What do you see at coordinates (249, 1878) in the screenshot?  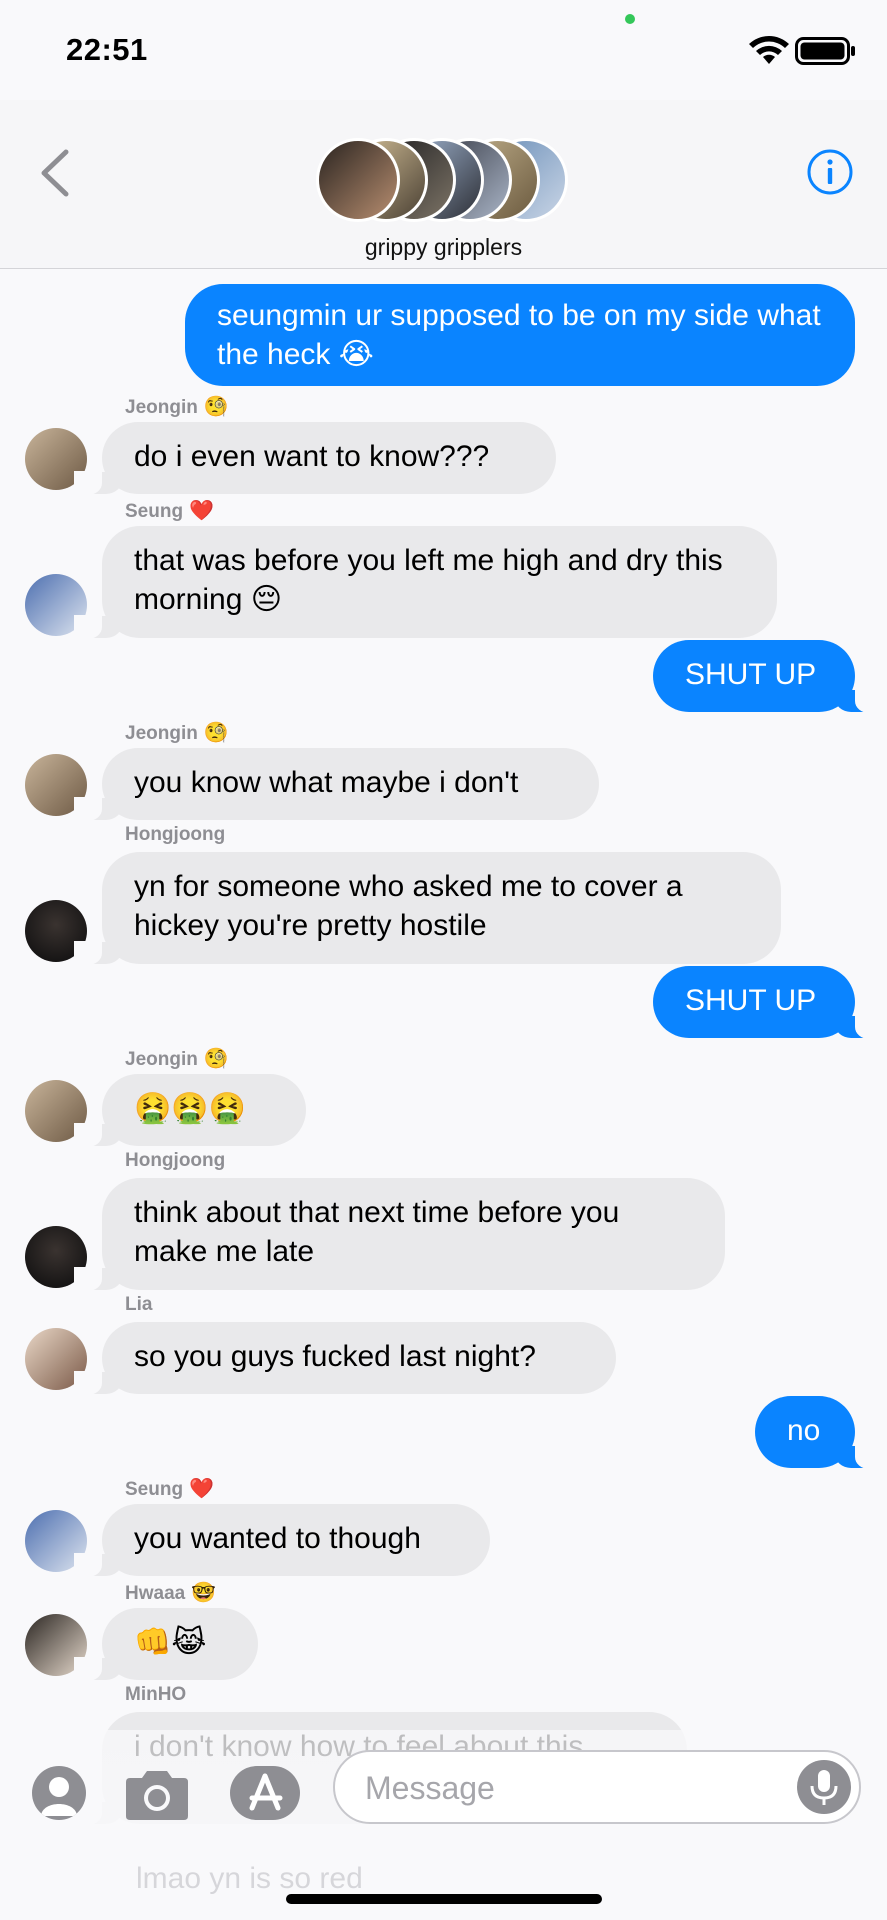 I see `ghost-message: lmao yn is so red` at bounding box center [249, 1878].